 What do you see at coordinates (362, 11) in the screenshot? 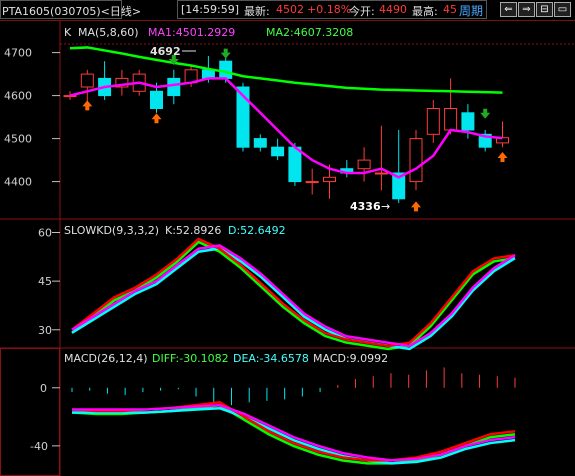
I see `open-label: 今开:` at bounding box center [362, 11].